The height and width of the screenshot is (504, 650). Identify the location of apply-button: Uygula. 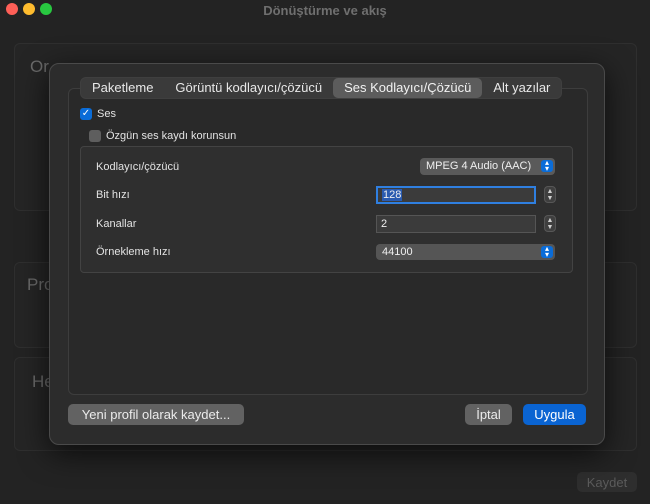
(554, 414).